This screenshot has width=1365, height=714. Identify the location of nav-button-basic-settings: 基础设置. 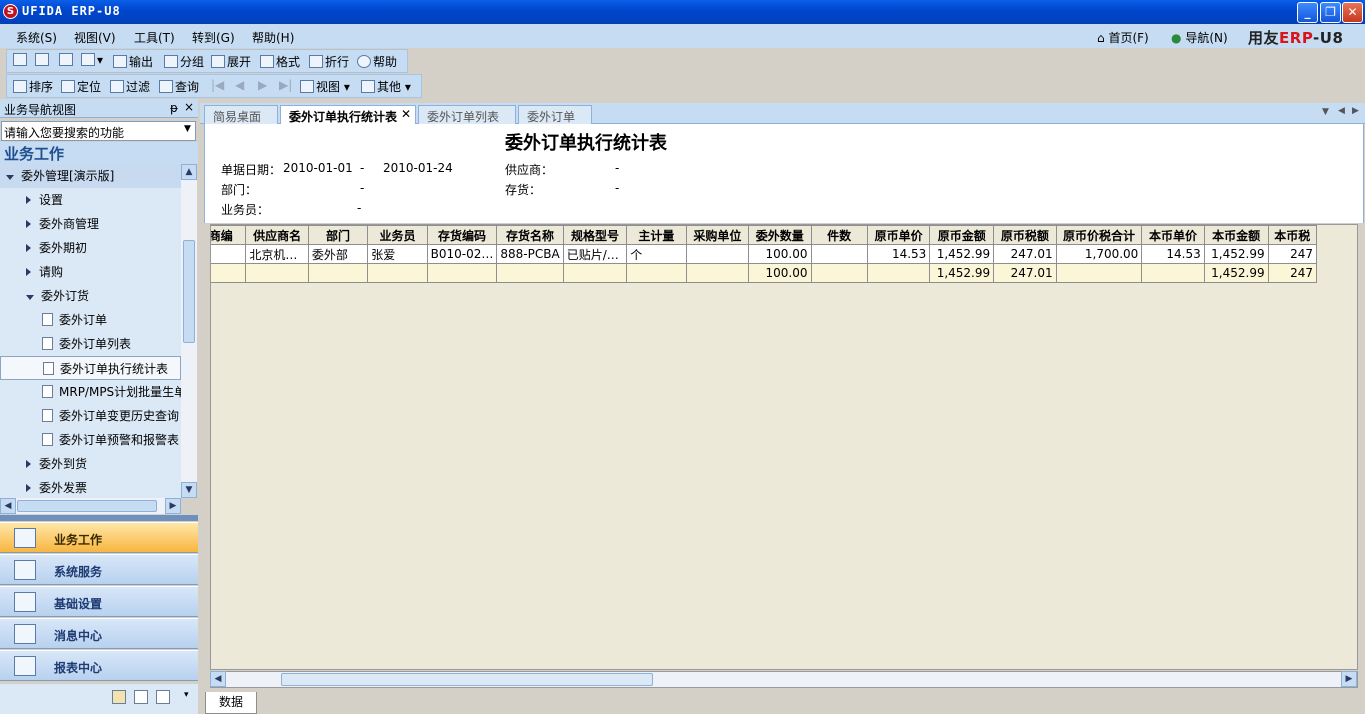
(99, 601).